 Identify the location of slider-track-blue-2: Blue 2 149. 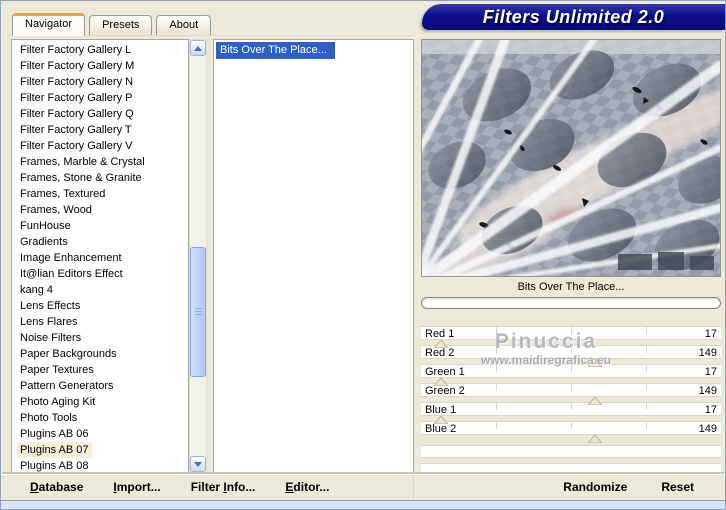
(571, 428).